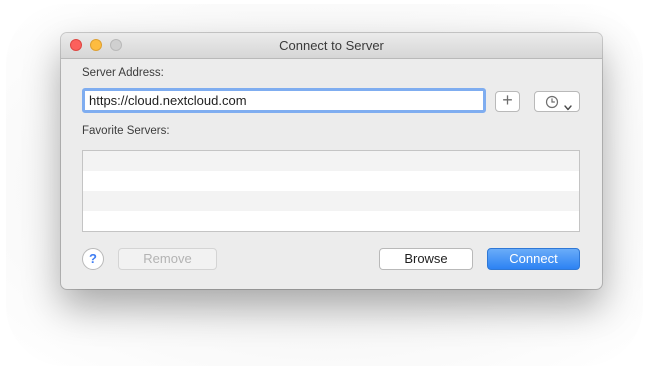 This screenshot has height=371, width=649. What do you see at coordinates (507, 101) in the screenshot?
I see `add-favorite-button: +` at bounding box center [507, 101].